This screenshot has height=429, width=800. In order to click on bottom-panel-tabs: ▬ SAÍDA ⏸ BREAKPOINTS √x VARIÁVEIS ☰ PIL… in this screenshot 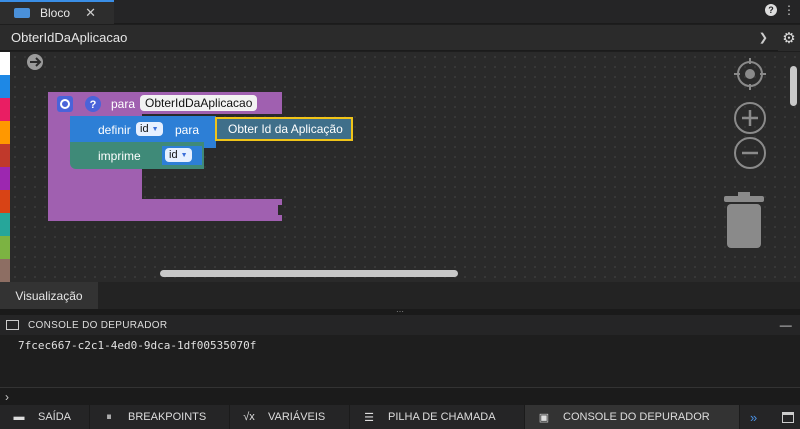, I will do `click(400, 417)`.